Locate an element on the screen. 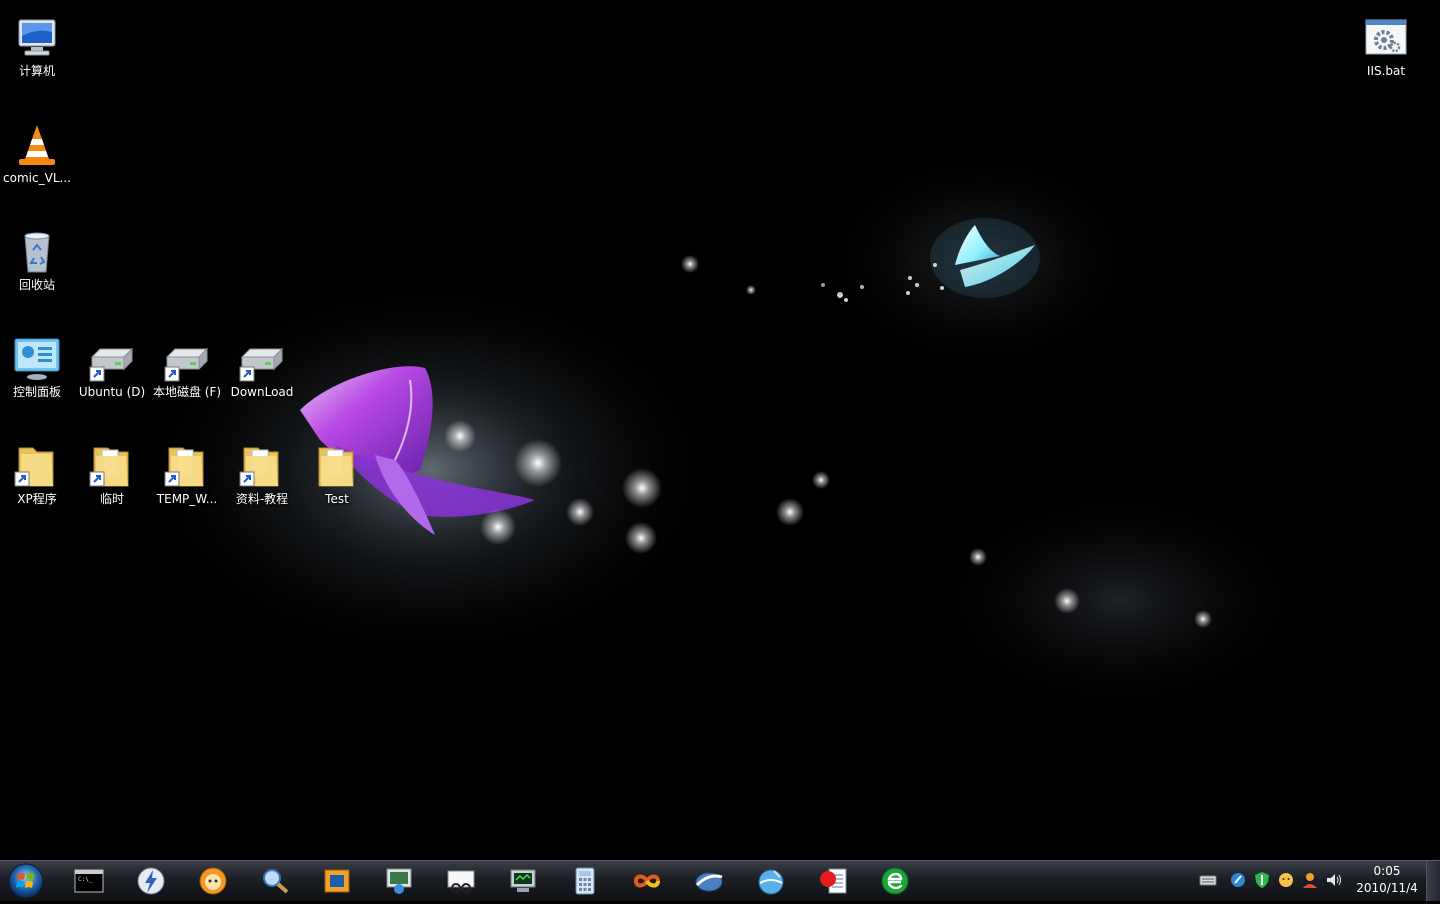 The image size is (1440, 904). recycle-bin-icon is located at coordinates (37, 252).